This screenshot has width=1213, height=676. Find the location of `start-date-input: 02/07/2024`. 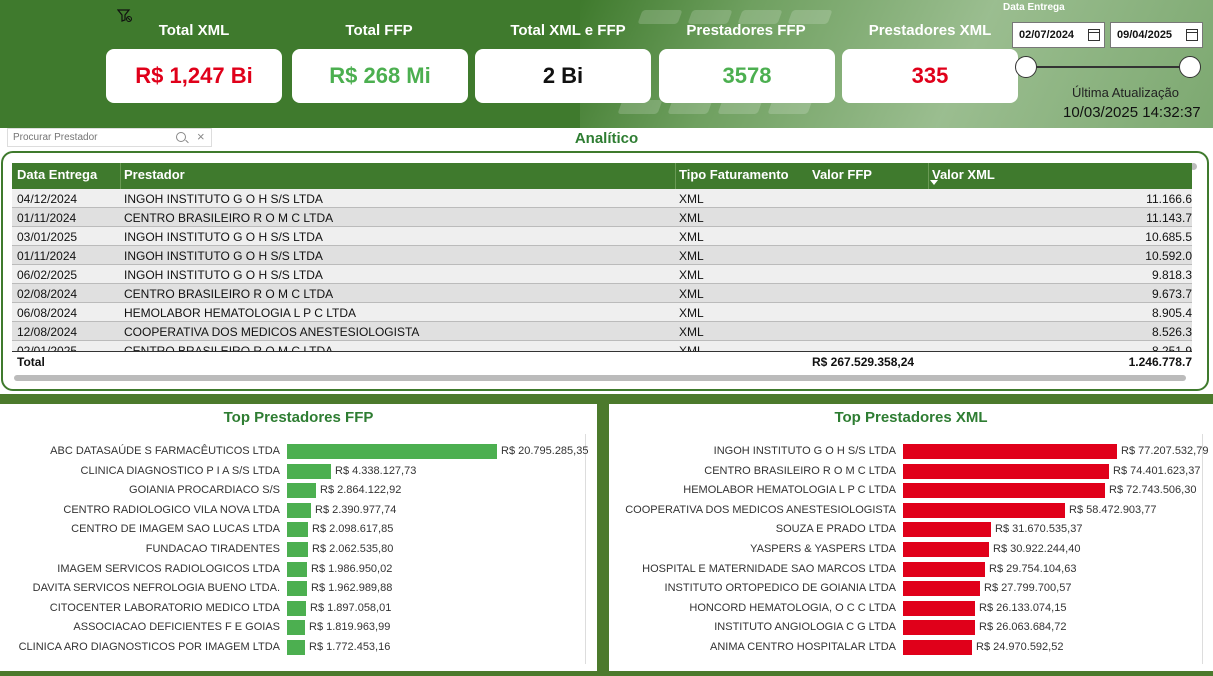

start-date-input: 02/07/2024 is located at coordinates (1058, 35).